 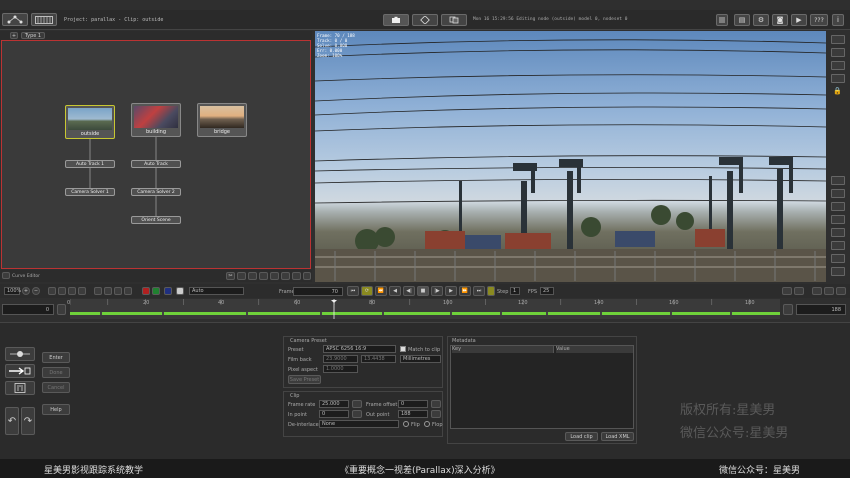 What do you see at coordinates (367, 291) in the screenshot?
I see `loop-button: ⟳` at bounding box center [367, 291].